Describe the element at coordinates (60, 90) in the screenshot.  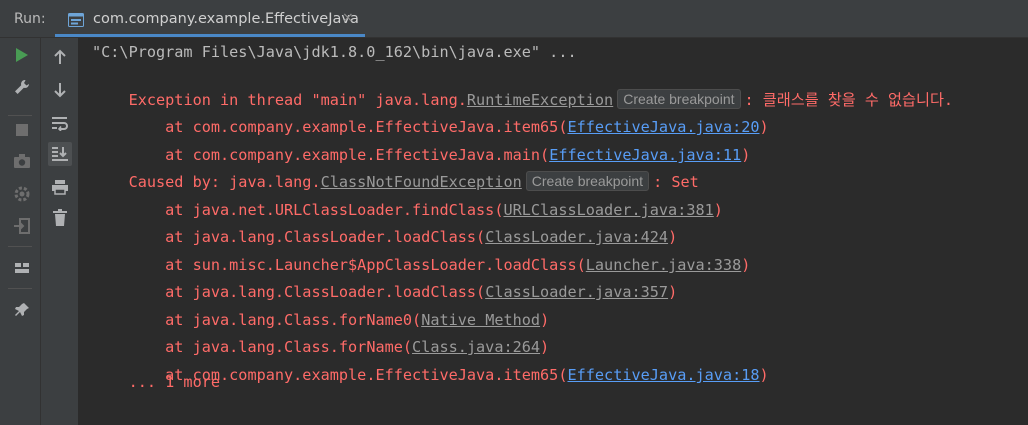
I see `down-arrow-icon` at that location.